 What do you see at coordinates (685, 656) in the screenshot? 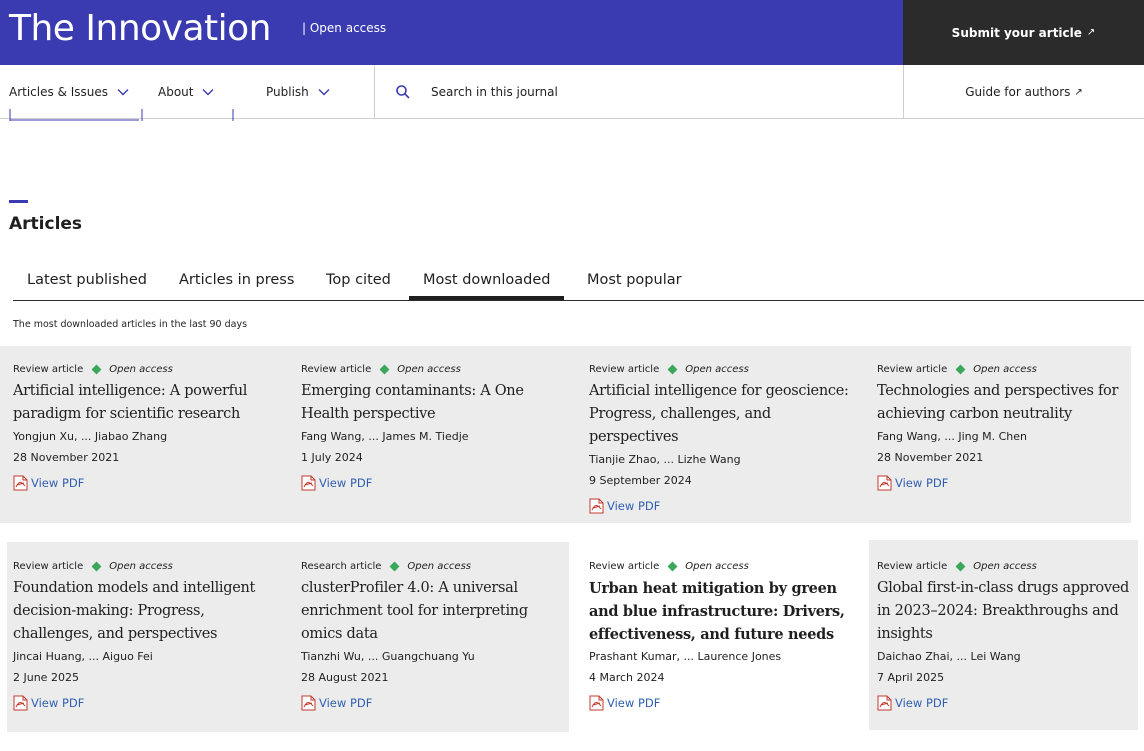
I see `article-authors: Prashant Kumar, ... Laurence Jones` at bounding box center [685, 656].